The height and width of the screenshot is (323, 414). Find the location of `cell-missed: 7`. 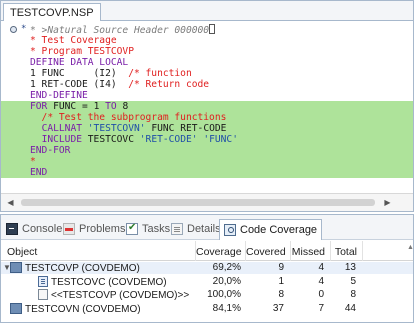

cell-missed: 7 is located at coordinates (321, 308).